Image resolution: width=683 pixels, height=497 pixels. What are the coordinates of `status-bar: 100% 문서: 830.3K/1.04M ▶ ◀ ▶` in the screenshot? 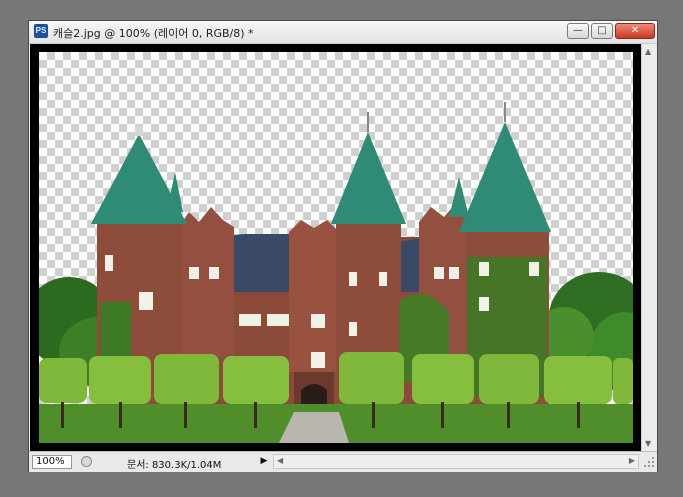 It's located at (343, 461).